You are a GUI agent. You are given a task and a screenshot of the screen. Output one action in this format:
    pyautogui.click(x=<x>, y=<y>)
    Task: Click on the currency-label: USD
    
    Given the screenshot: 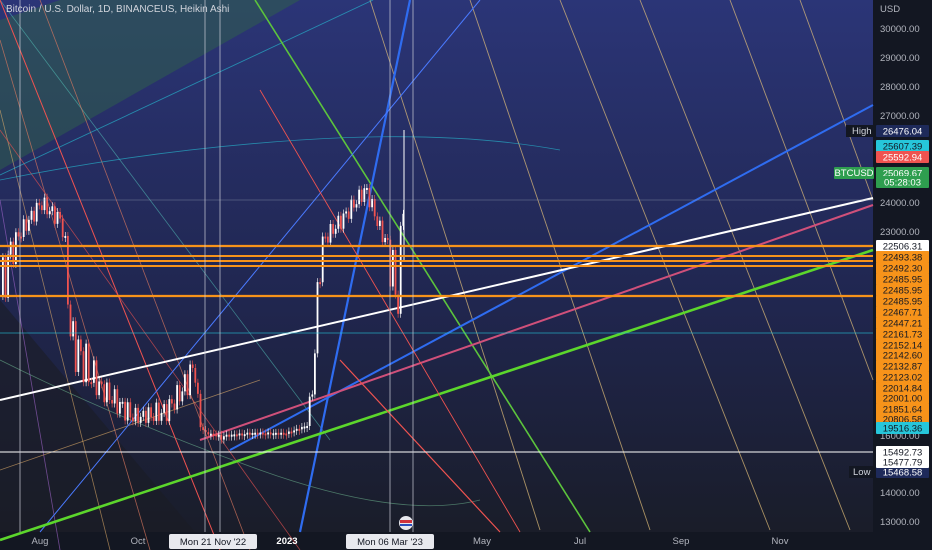 What is the action you would take?
    pyautogui.click(x=890, y=9)
    